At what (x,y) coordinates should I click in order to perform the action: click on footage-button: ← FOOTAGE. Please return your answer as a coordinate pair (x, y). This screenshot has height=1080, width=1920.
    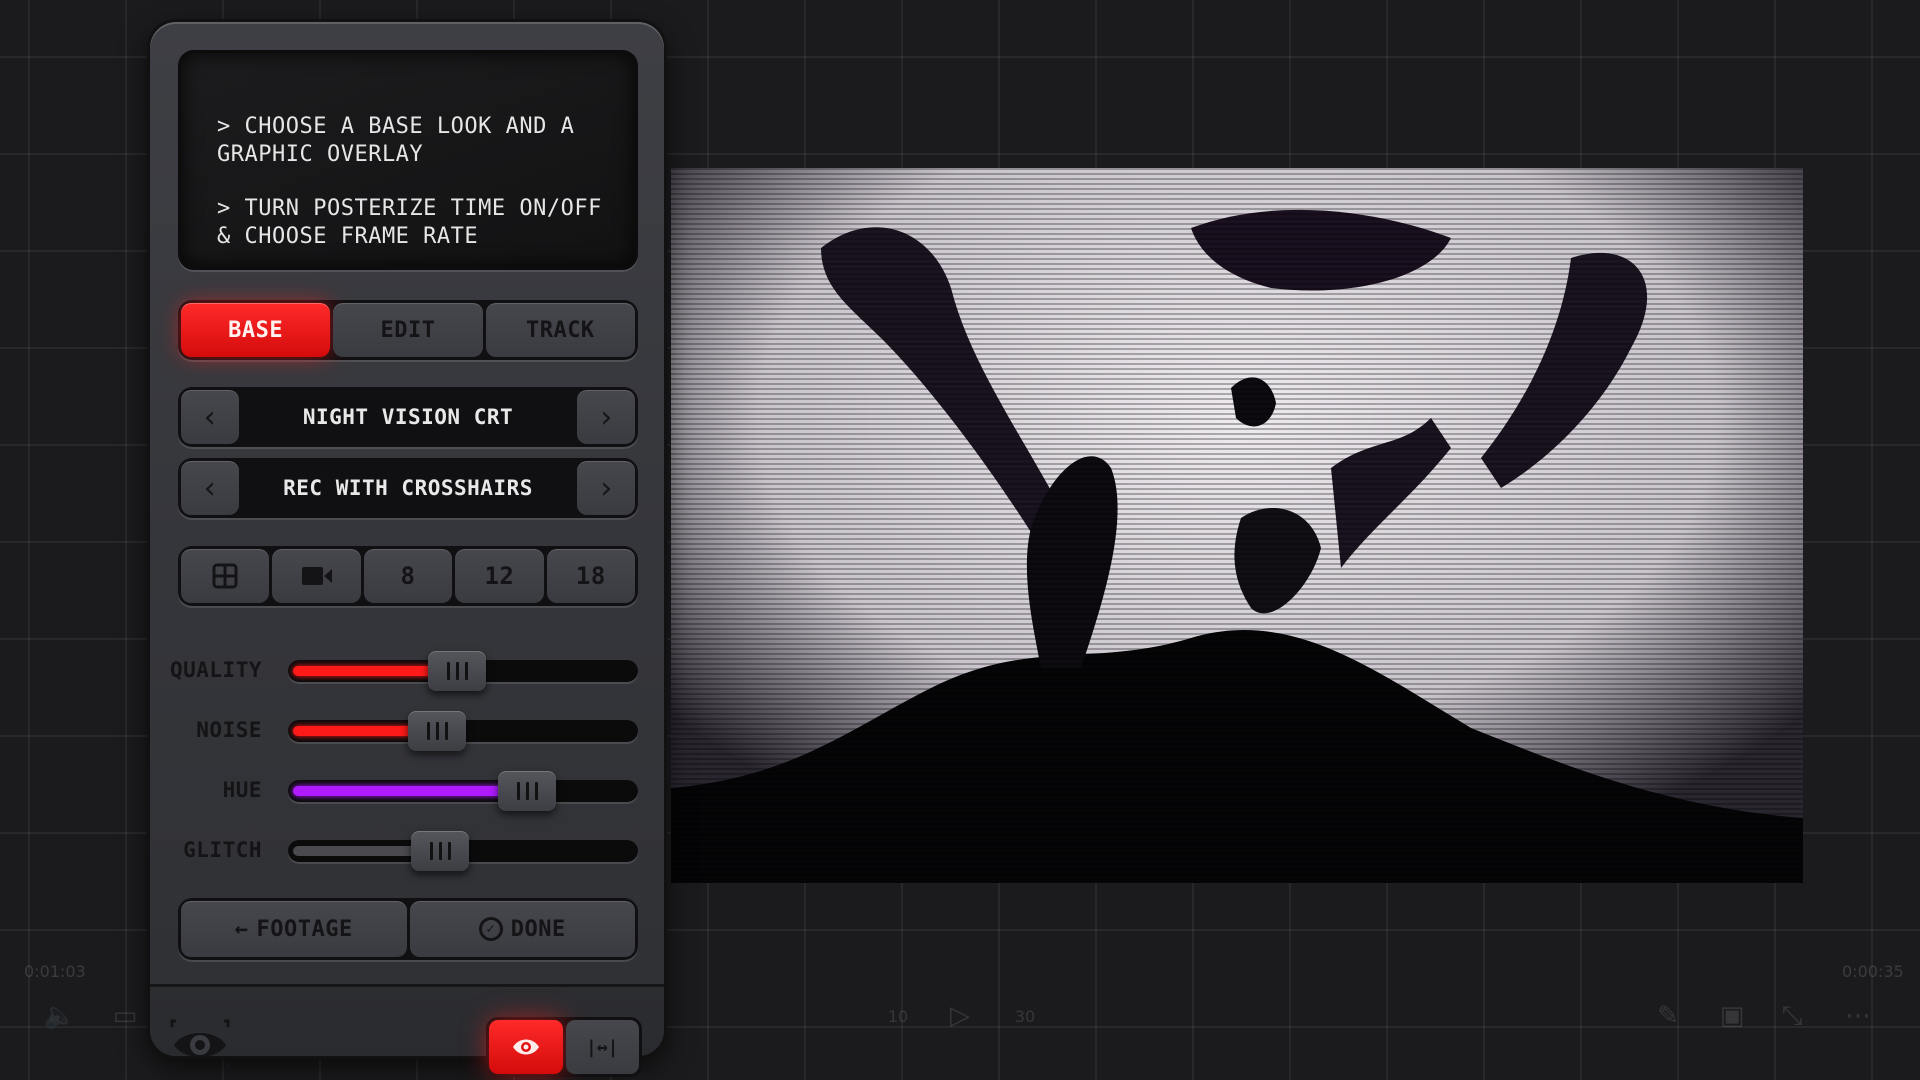
    Looking at the image, I should click on (294, 929).